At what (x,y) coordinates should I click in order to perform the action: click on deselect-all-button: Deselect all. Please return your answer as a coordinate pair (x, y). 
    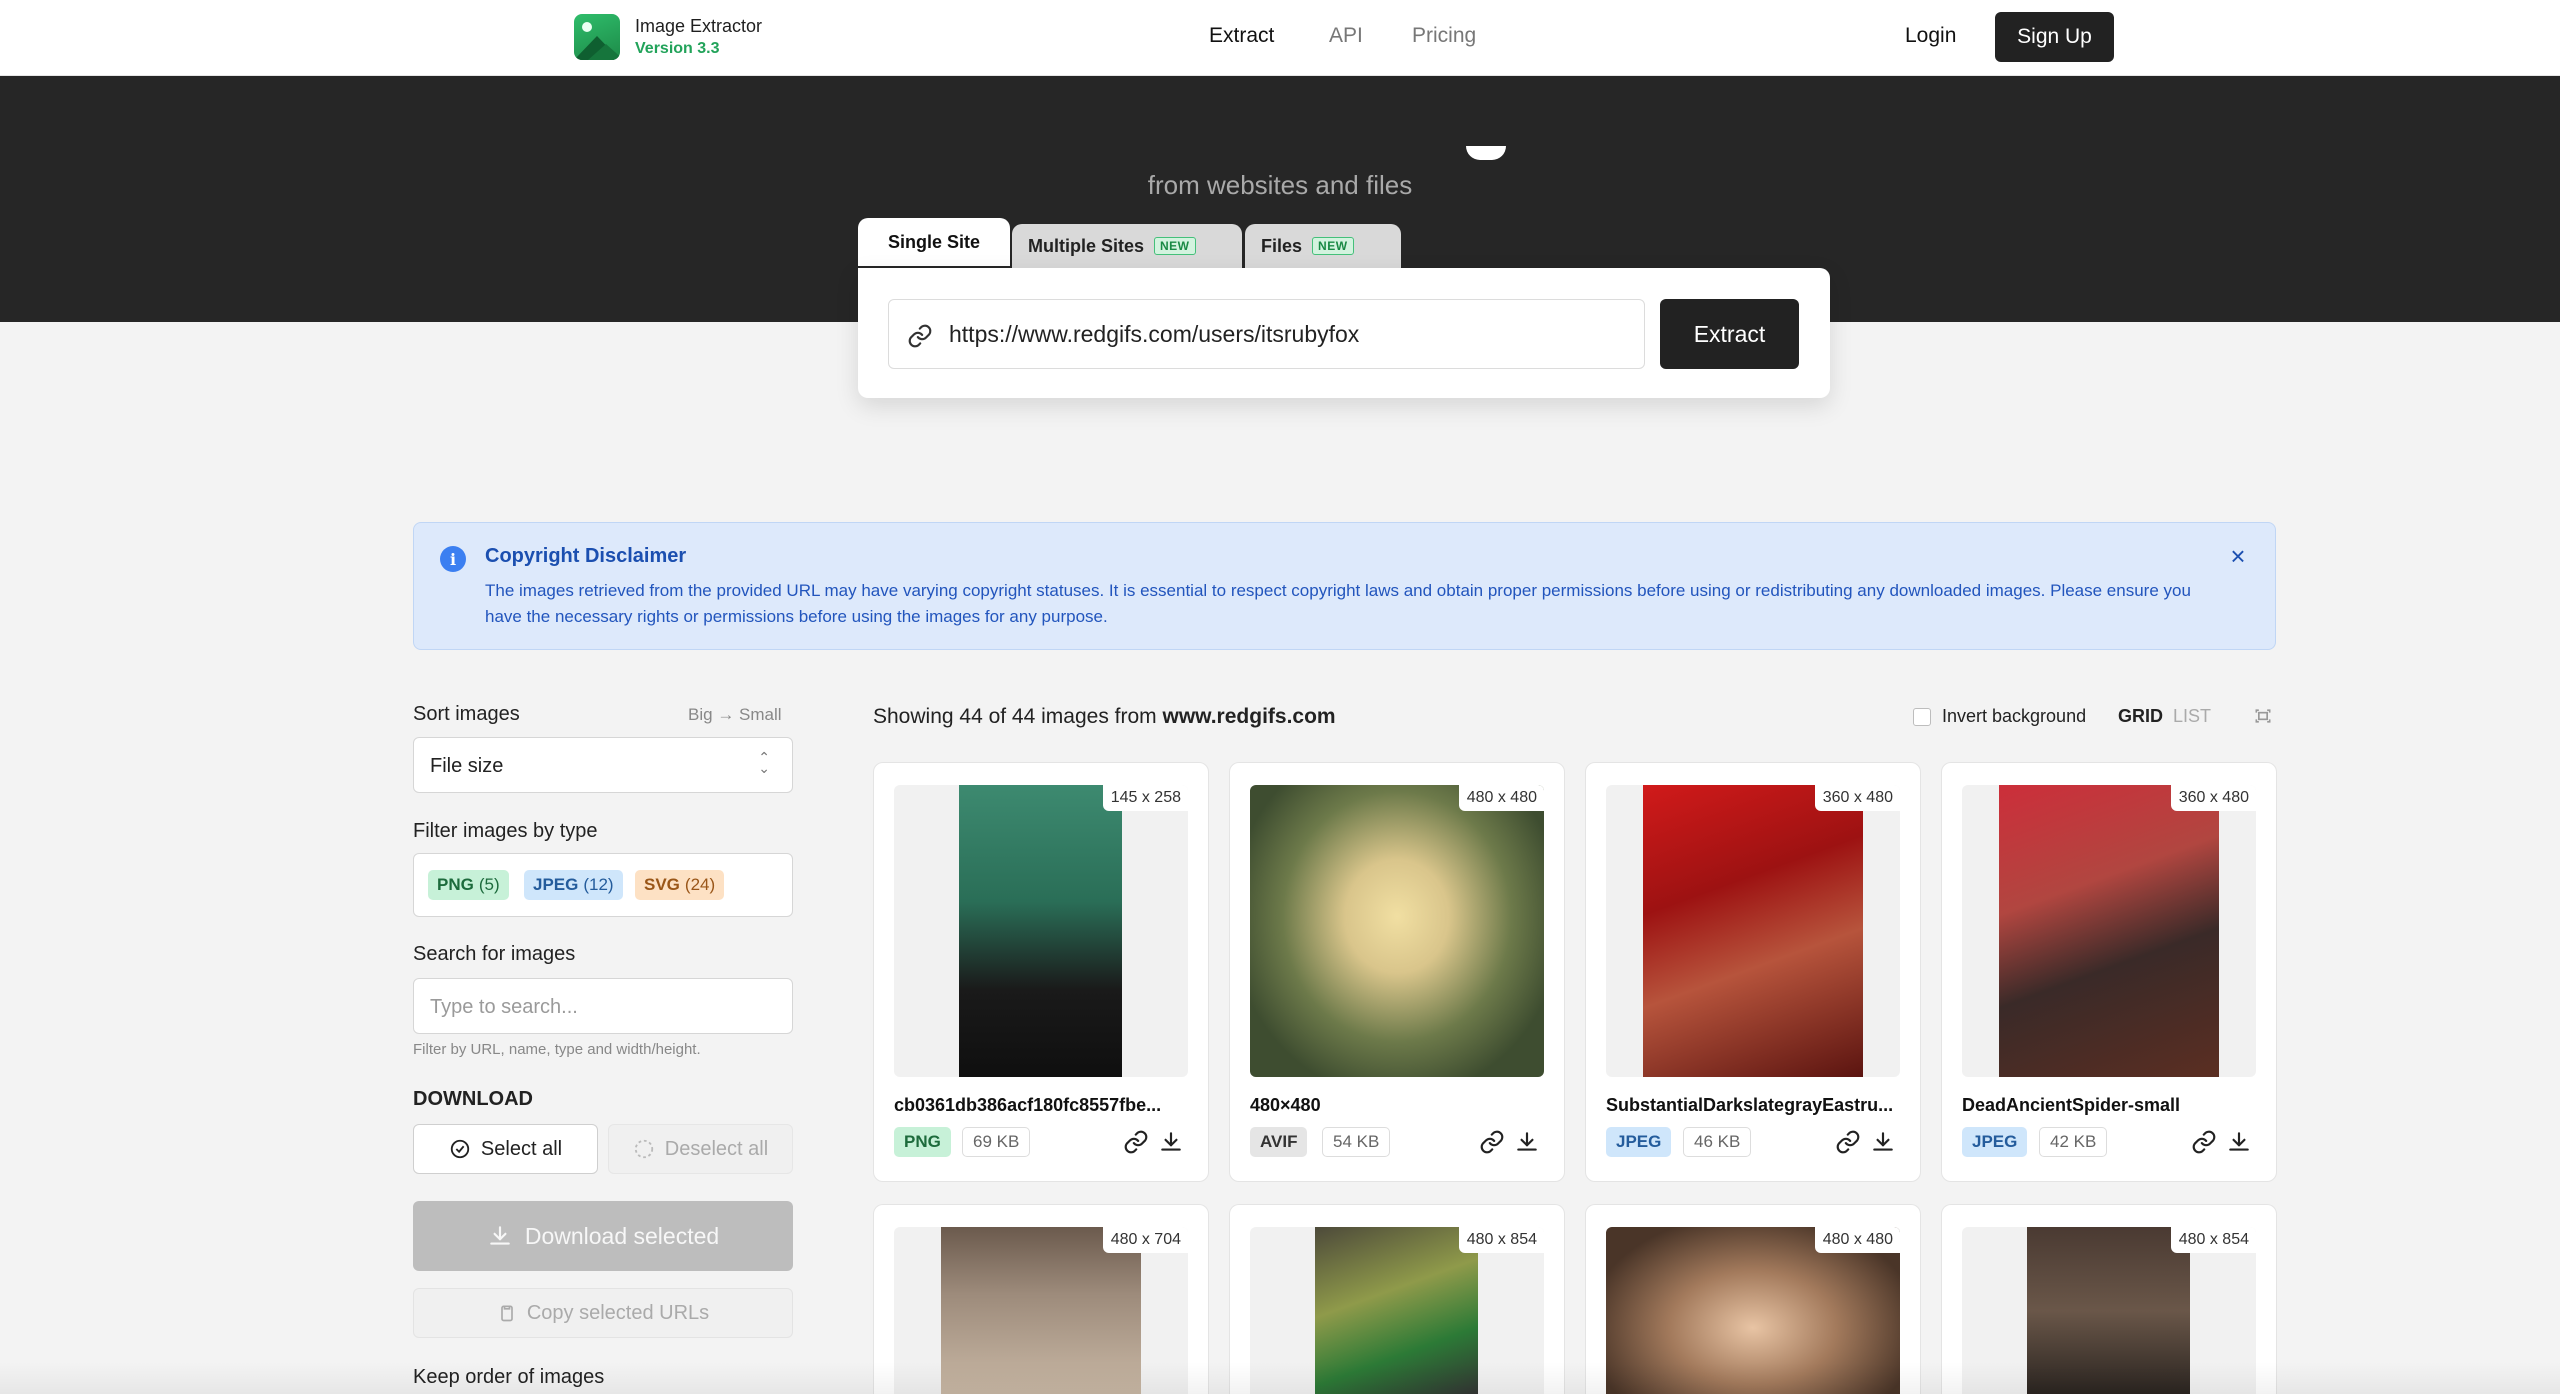
    Looking at the image, I should click on (700, 1149).